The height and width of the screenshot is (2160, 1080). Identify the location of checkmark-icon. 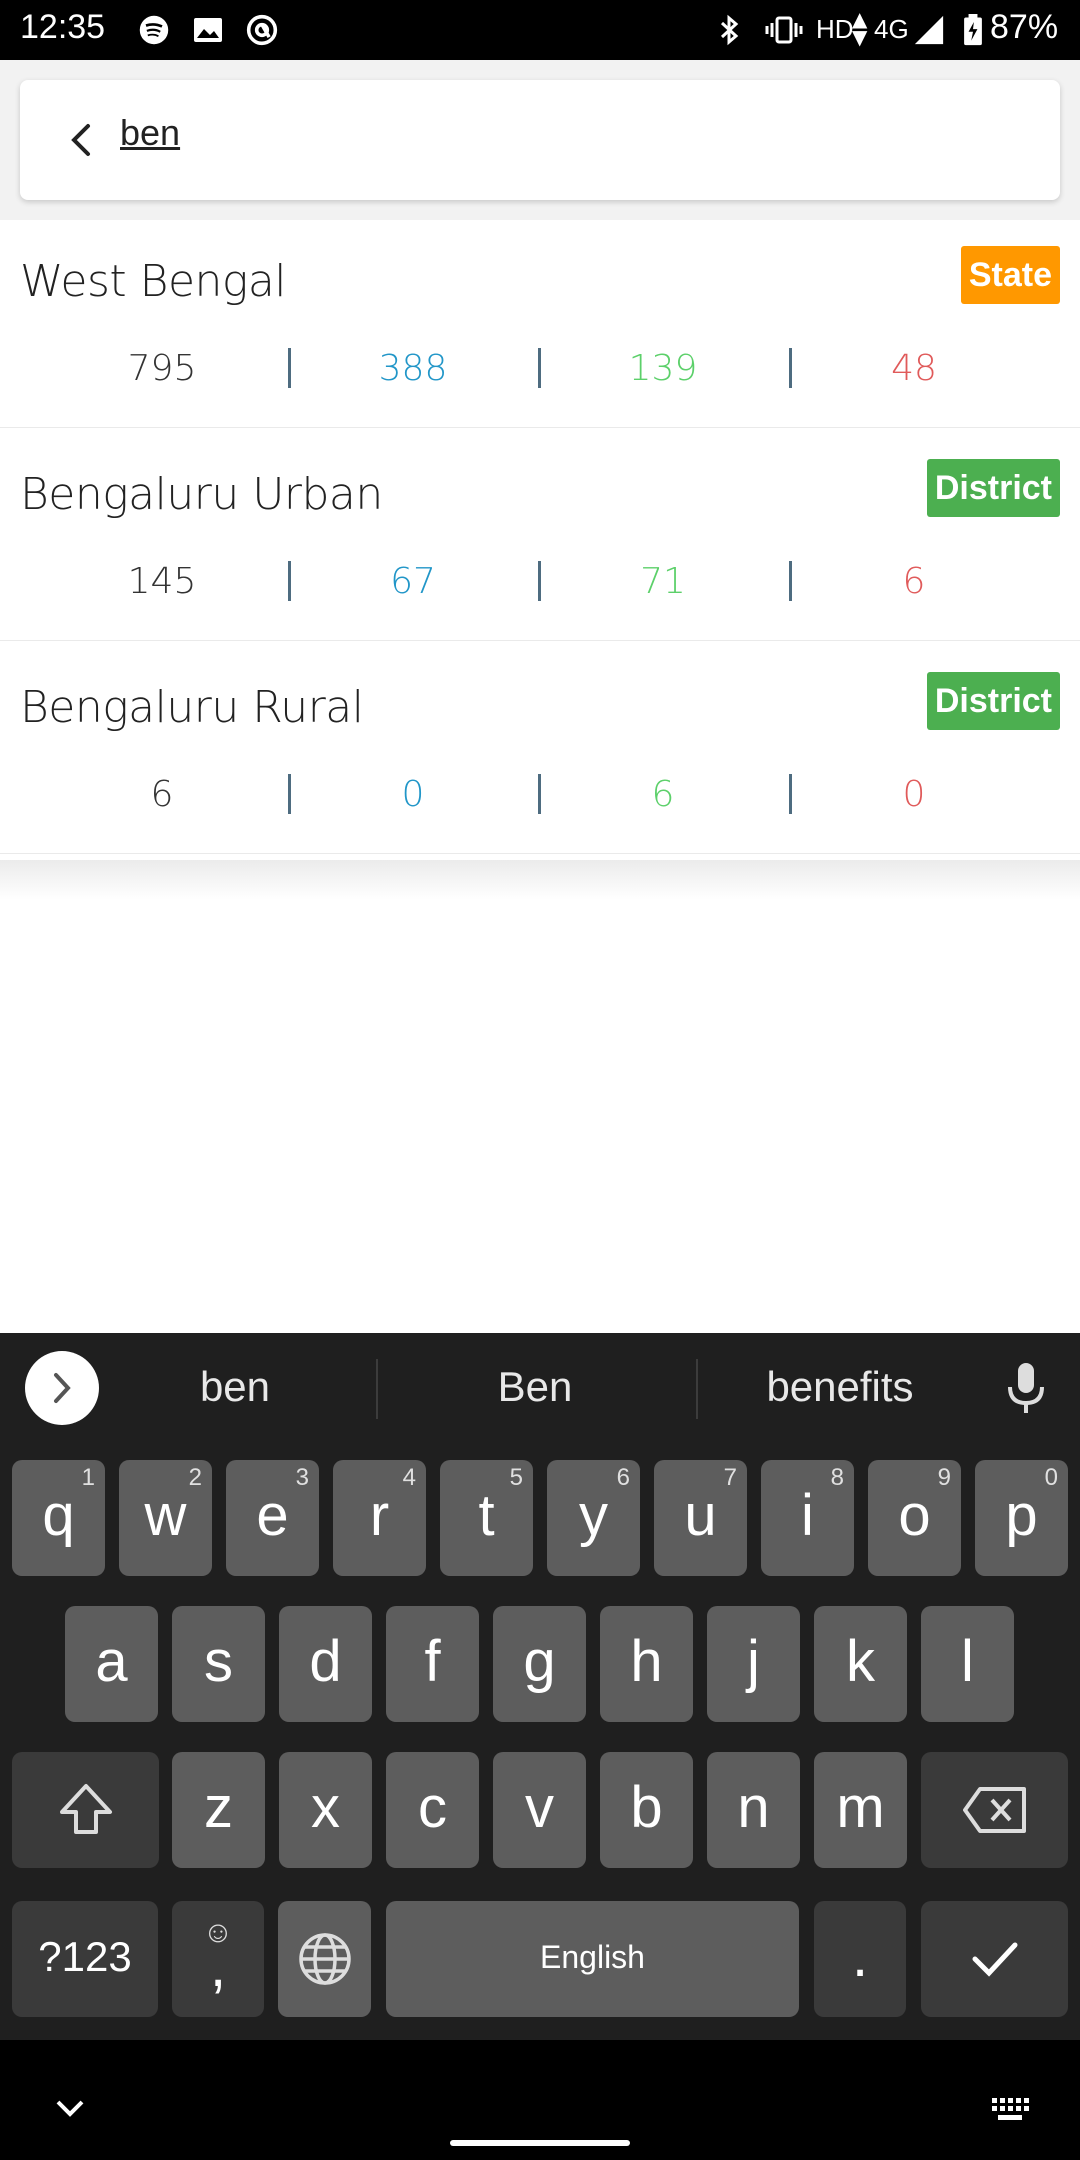
(994, 1959).